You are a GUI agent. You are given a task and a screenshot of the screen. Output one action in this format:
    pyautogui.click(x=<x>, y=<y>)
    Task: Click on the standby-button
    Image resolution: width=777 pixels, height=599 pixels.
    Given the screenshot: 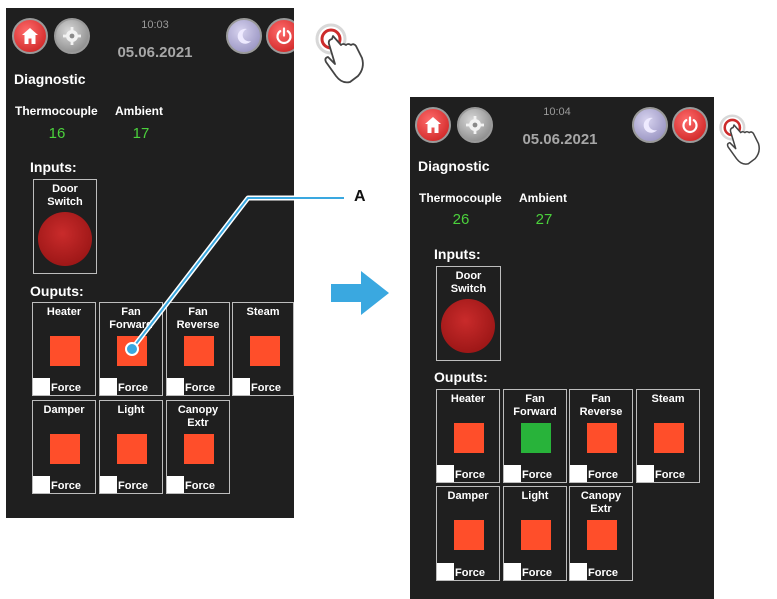 What is the action you would take?
    pyautogui.click(x=650, y=125)
    